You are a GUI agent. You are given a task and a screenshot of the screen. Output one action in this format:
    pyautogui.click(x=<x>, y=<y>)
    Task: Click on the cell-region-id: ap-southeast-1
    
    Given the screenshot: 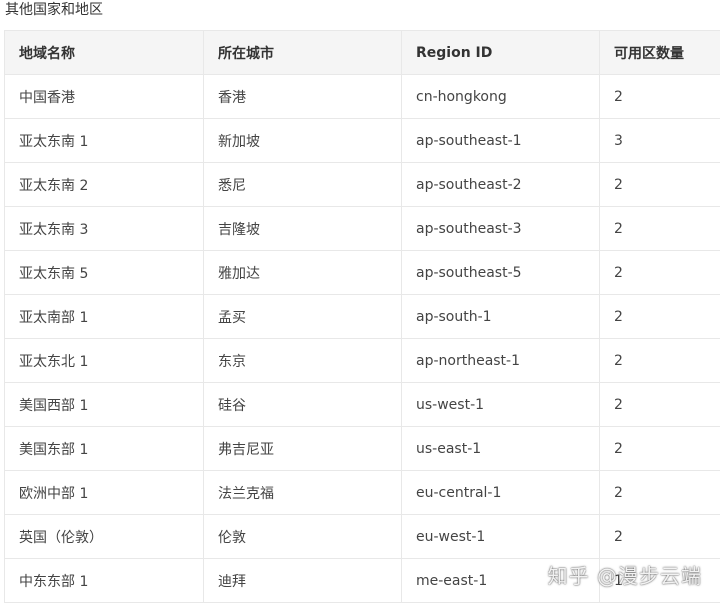 What is the action you would take?
    pyautogui.click(x=500, y=140)
    